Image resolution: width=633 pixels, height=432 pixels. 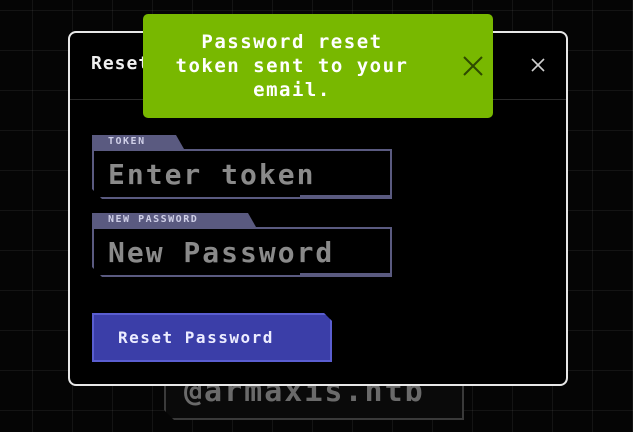 I want to click on reset-password-button: Reset Password, so click(x=212, y=337).